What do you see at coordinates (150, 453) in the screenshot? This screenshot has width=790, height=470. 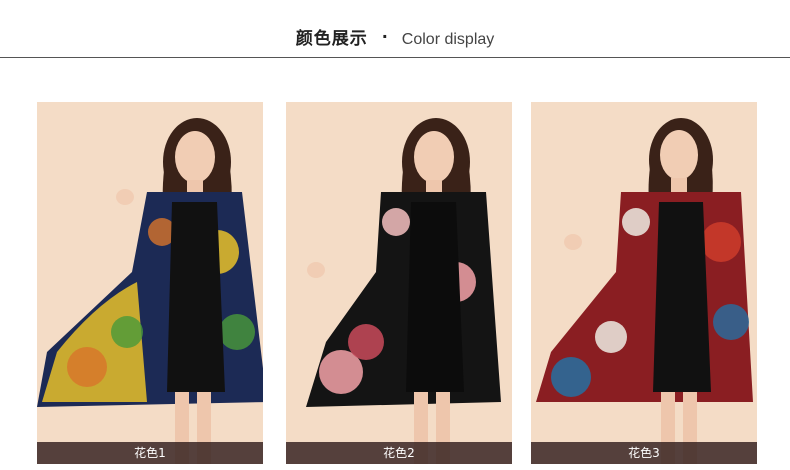 I see `product-label-1: 花色1` at bounding box center [150, 453].